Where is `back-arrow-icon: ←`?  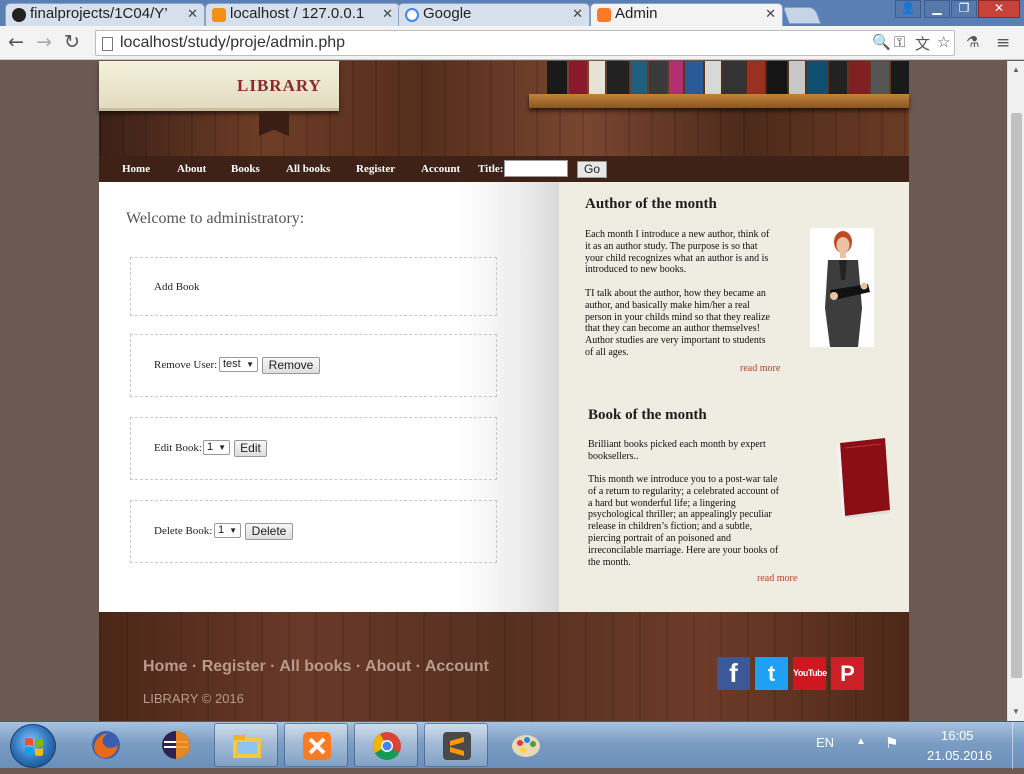
back-arrow-icon: ← is located at coordinates (16, 42).